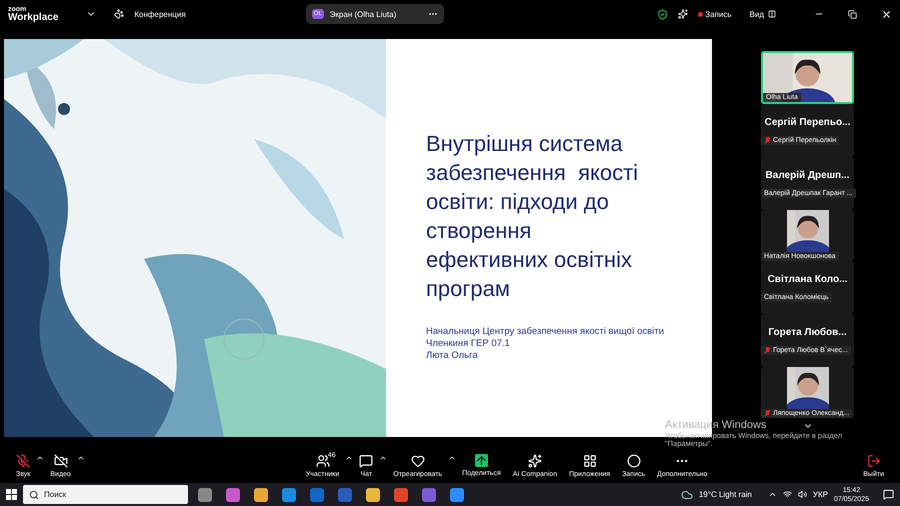 This screenshot has height=506, width=900. Describe the element at coordinates (633, 461) in the screenshot. I see `record-icon` at that location.